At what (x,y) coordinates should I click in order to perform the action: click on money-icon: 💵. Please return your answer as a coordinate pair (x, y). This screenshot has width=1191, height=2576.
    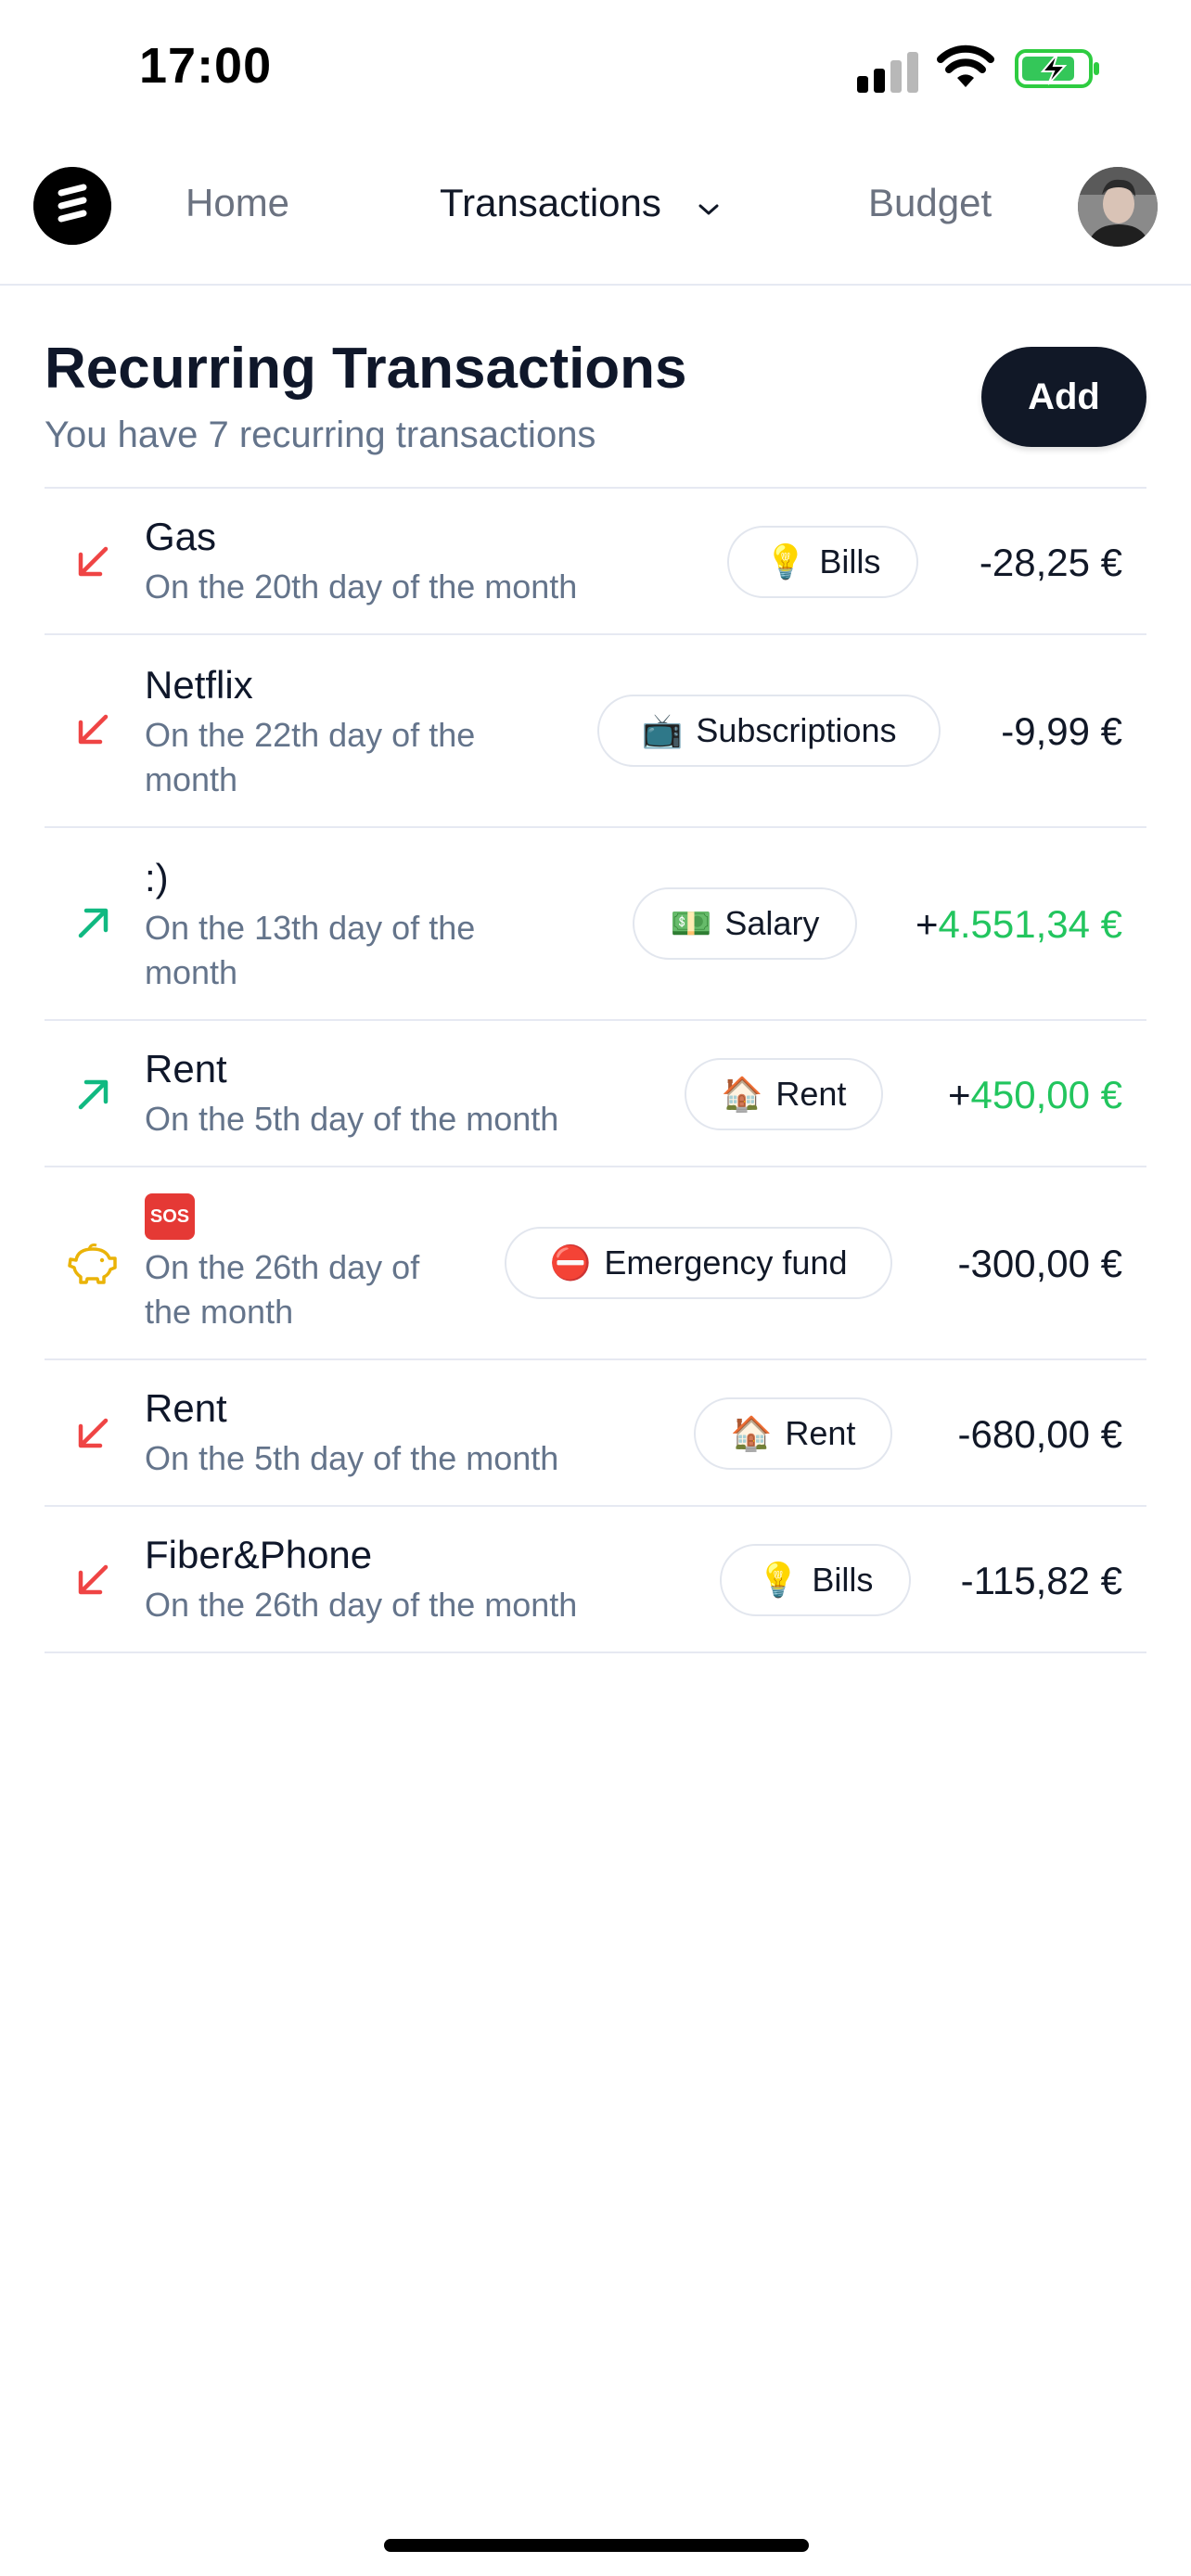
    Looking at the image, I should click on (691, 924).